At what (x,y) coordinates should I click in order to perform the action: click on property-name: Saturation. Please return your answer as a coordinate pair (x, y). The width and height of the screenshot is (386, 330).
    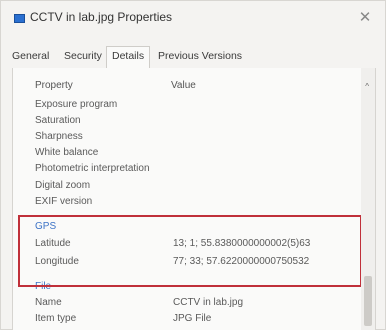
    Looking at the image, I should click on (58, 120).